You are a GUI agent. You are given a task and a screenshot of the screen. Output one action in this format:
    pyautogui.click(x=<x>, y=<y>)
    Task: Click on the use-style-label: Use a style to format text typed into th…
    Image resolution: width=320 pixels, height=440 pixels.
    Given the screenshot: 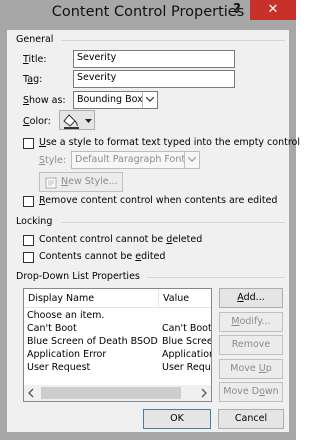 What is the action you would take?
    pyautogui.click(x=169, y=142)
    